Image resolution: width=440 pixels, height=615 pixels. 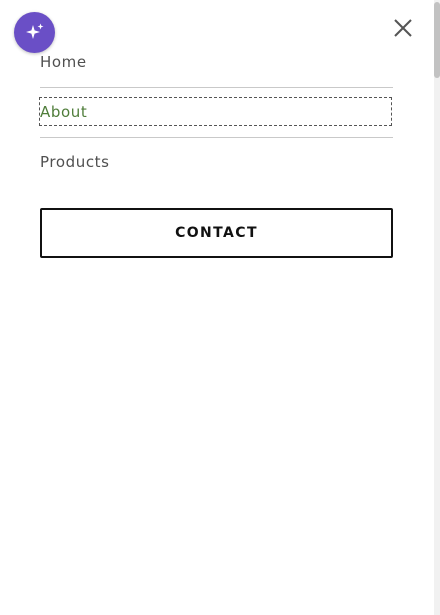 I want to click on focus-outline, so click(x=215, y=111).